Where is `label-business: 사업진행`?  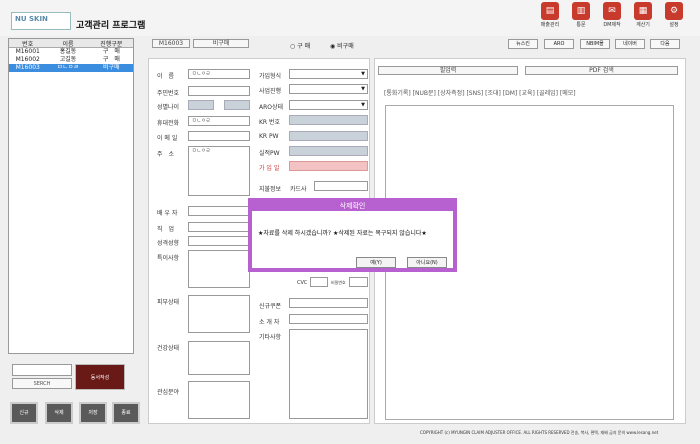 label-business: 사업진행 is located at coordinates (270, 91).